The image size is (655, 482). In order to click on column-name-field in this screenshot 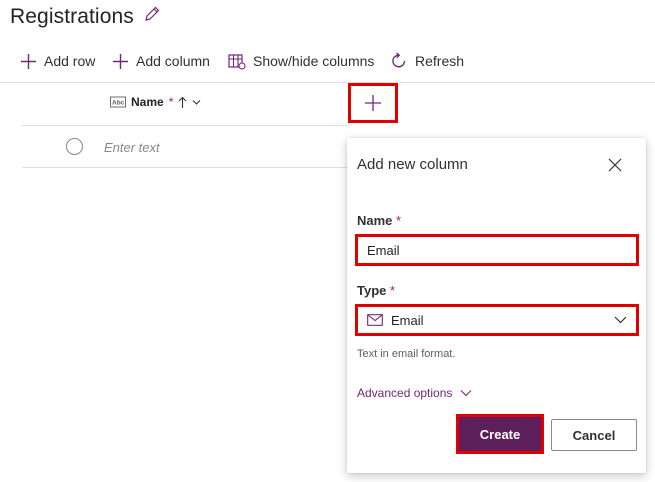, I will do `click(497, 250)`.